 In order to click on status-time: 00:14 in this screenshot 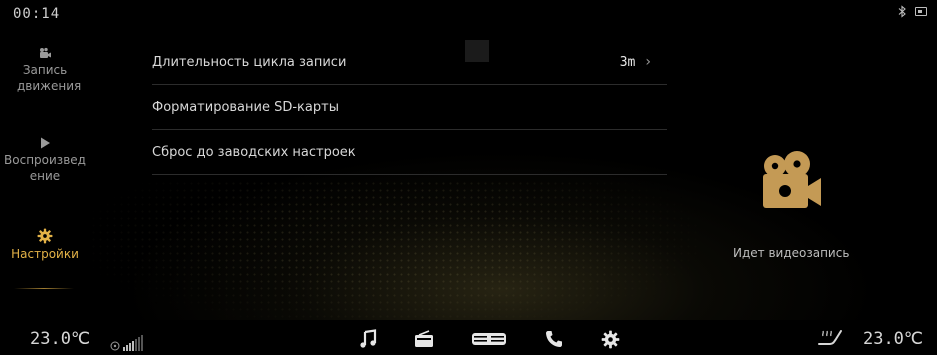, I will do `click(37, 14)`.